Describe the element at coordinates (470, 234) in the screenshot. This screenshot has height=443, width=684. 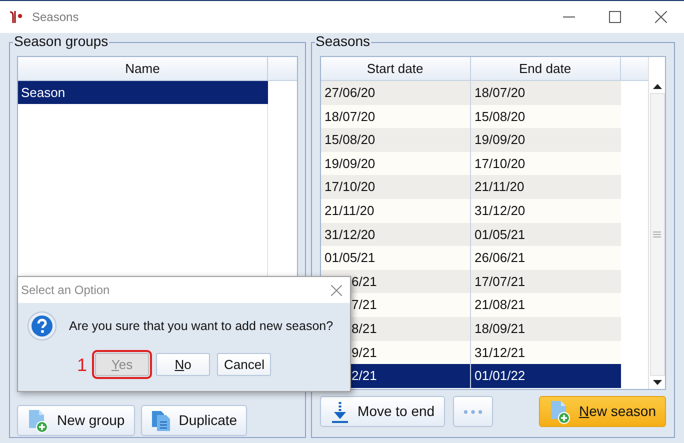
I see `table-row: 31/12/20 01/05/21` at that location.